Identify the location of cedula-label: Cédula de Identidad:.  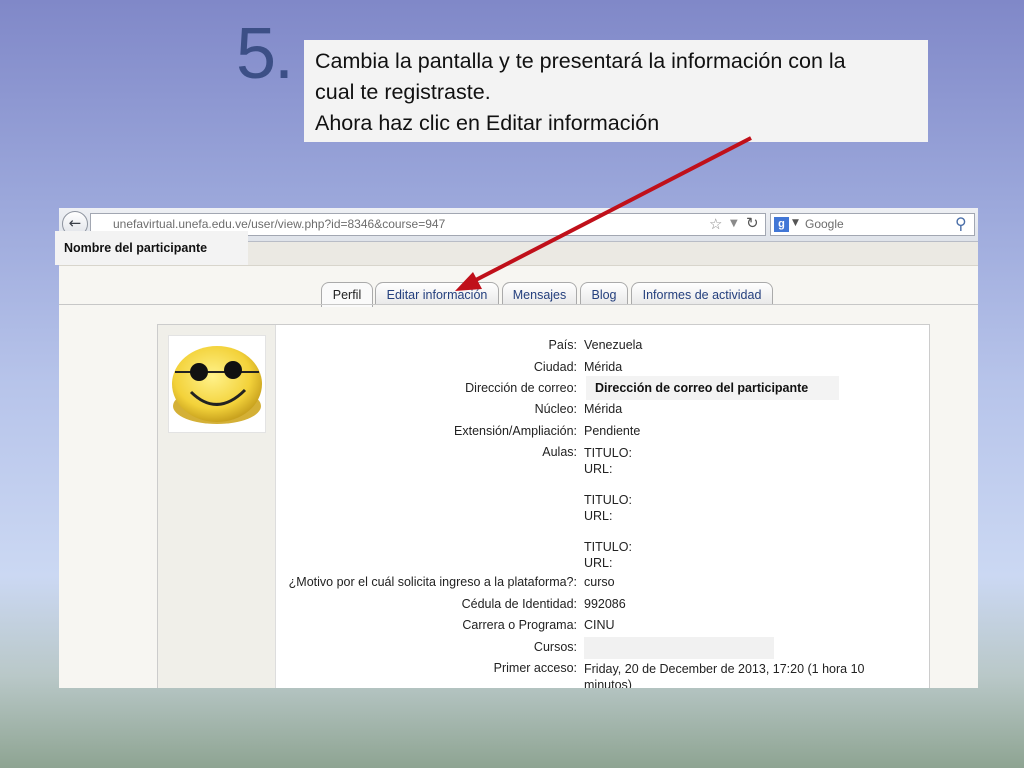
(519, 604).